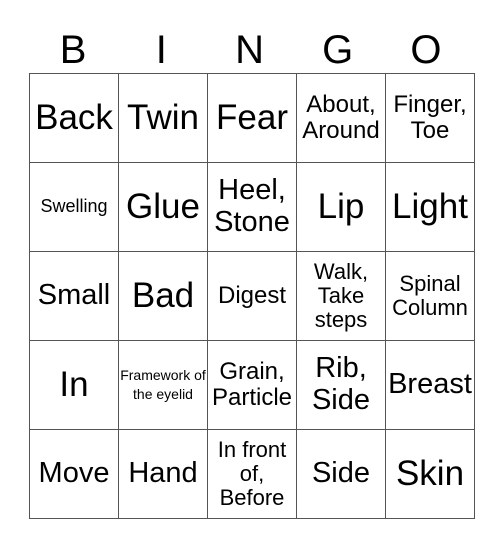  What do you see at coordinates (74, 296) in the screenshot?
I see `bingo-cell: Small` at bounding box center [74, 296].